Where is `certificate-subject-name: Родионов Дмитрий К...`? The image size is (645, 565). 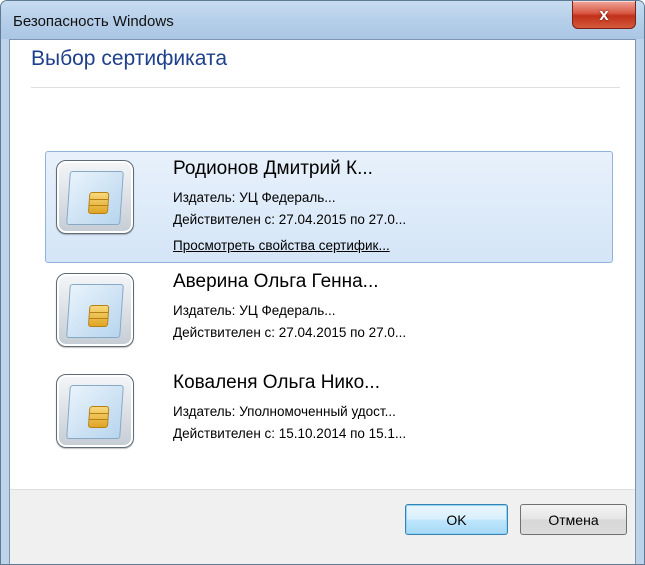
certificate-subject-name: Родионов Дмитрий К... is located at coordinates (273, 168).